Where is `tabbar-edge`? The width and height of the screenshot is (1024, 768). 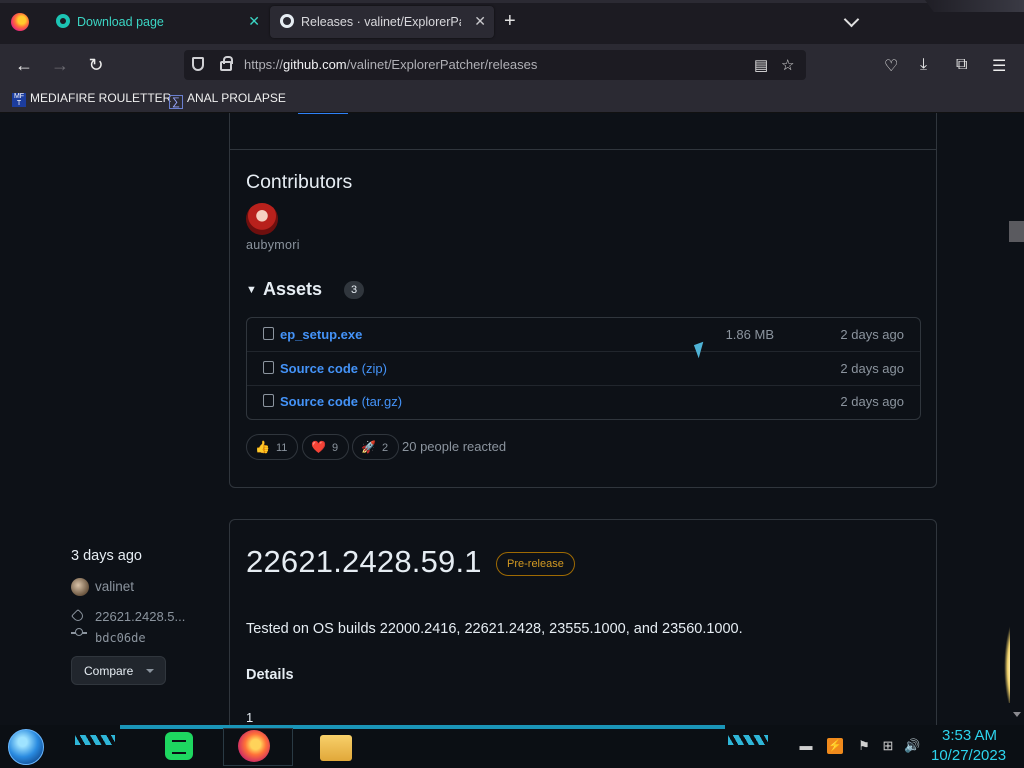
tabbar-edge is located at coordinates (512, 1).